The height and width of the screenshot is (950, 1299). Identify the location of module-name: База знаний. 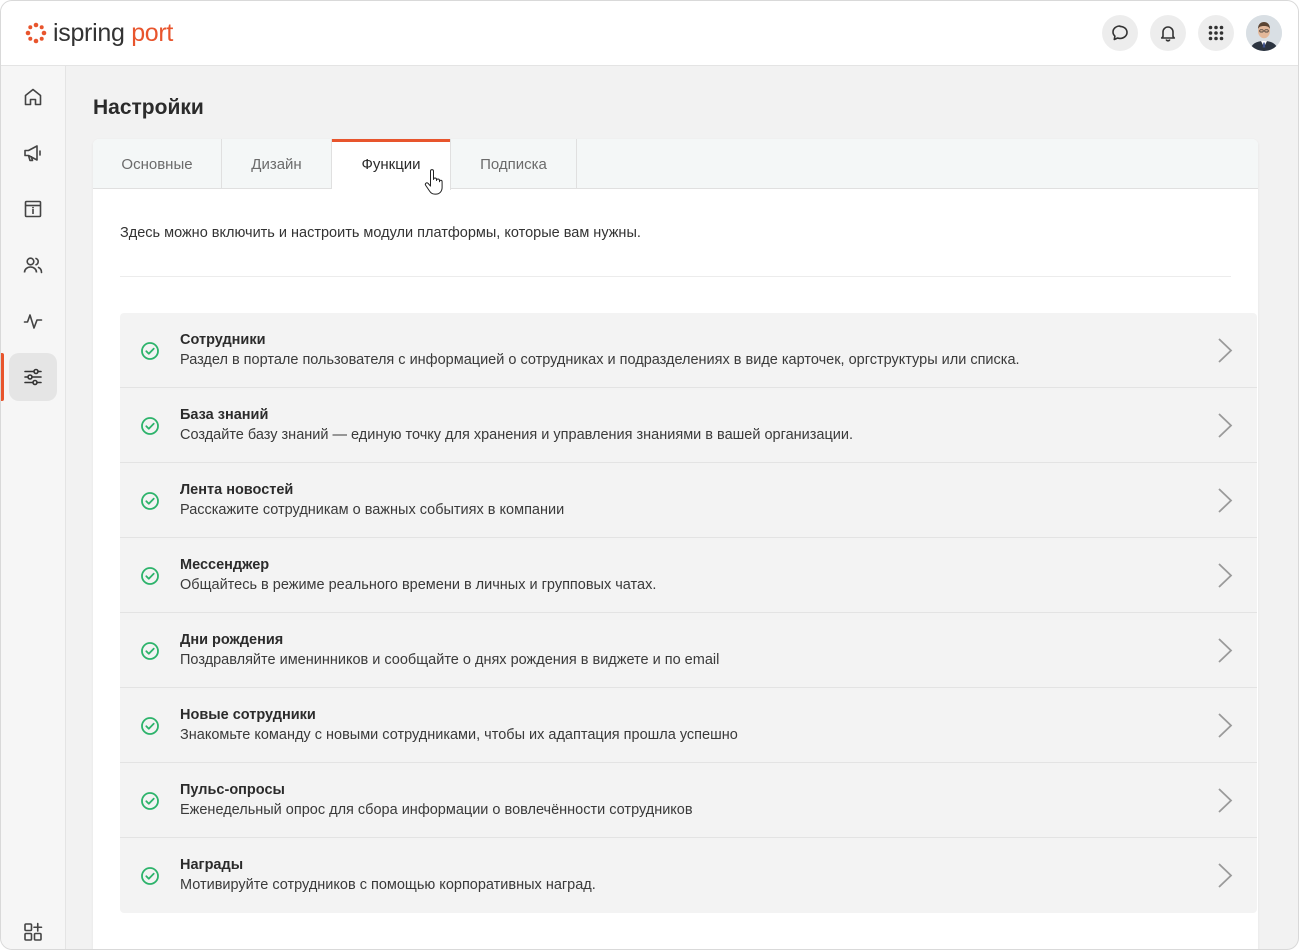
(224, 415).